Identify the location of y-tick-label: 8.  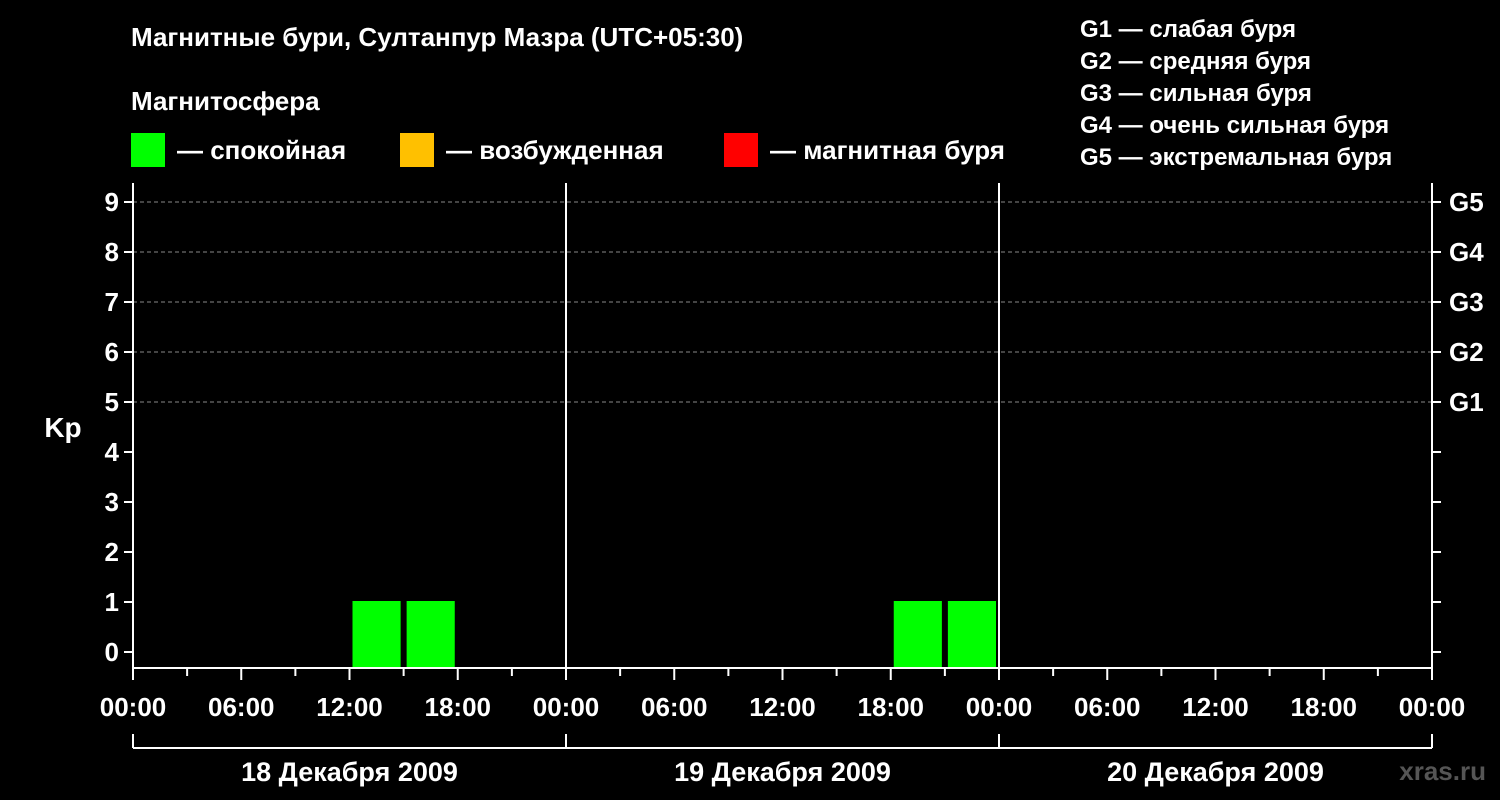
(112, 252).